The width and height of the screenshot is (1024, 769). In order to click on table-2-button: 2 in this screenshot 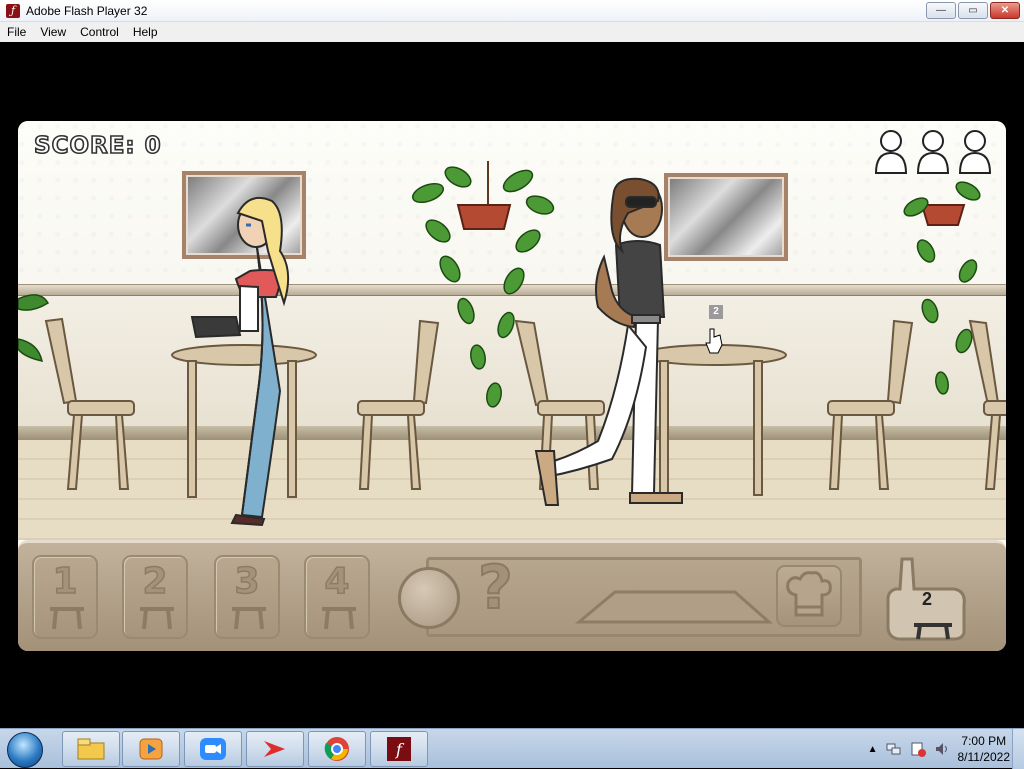, I will do `click(155, 597)`.